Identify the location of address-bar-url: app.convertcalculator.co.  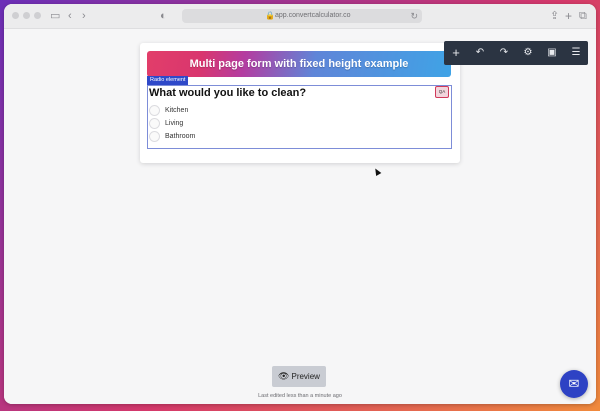
(313, 15).